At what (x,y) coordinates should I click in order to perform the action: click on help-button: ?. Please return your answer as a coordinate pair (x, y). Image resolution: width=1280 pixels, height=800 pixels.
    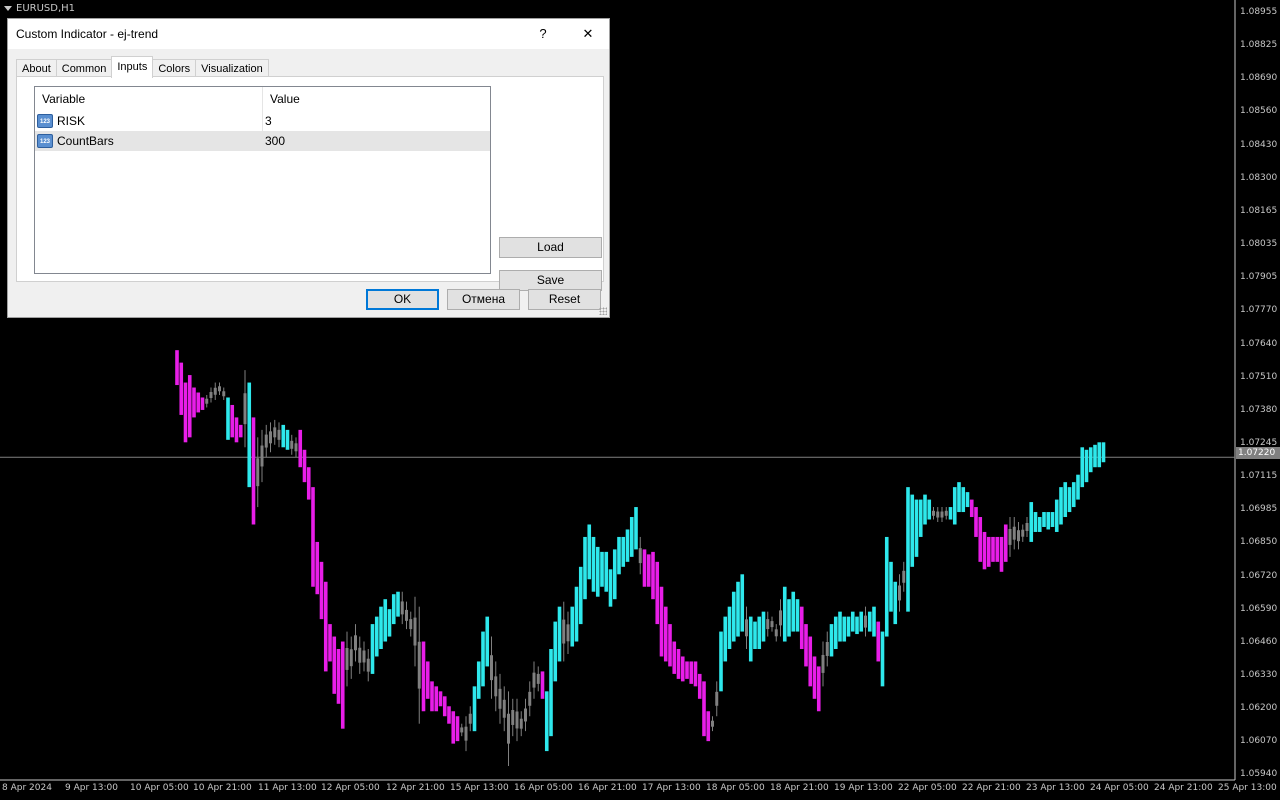
    Looking at the image, I should click on (543, 34).